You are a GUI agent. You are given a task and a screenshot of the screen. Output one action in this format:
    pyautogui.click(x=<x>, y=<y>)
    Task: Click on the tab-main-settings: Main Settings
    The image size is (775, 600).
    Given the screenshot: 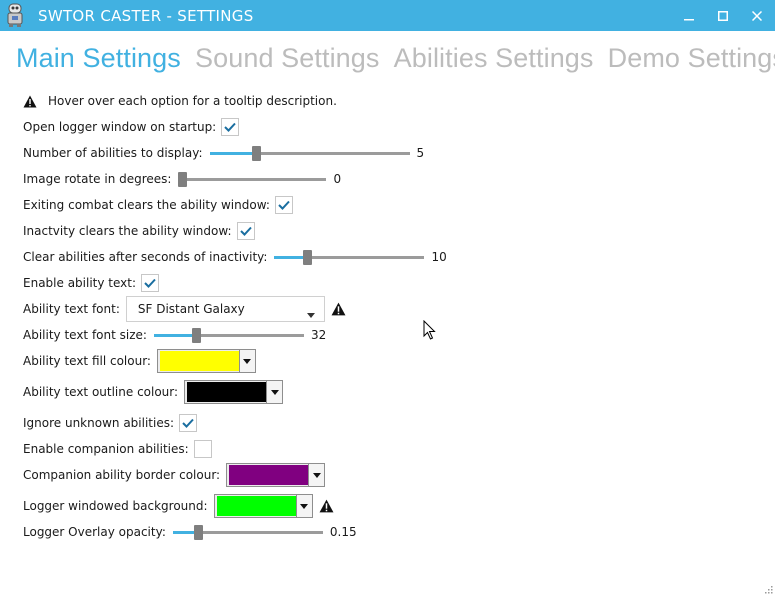 What is the action you would take?
    pyautogui.click(x=98, y=58)
    